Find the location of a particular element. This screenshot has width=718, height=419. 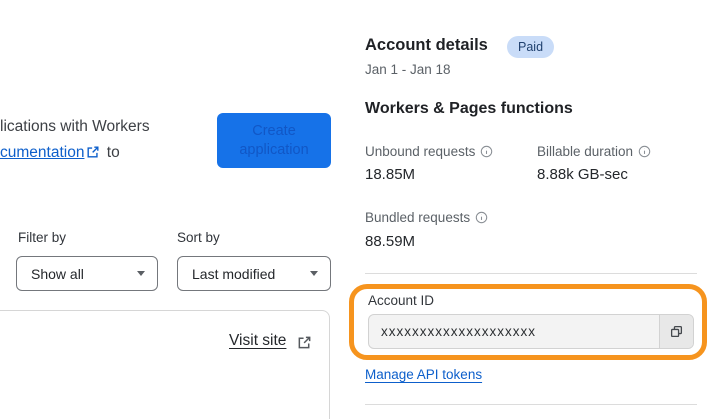

filter-dropdown-value: Show all is located at coordinates (57, 273).